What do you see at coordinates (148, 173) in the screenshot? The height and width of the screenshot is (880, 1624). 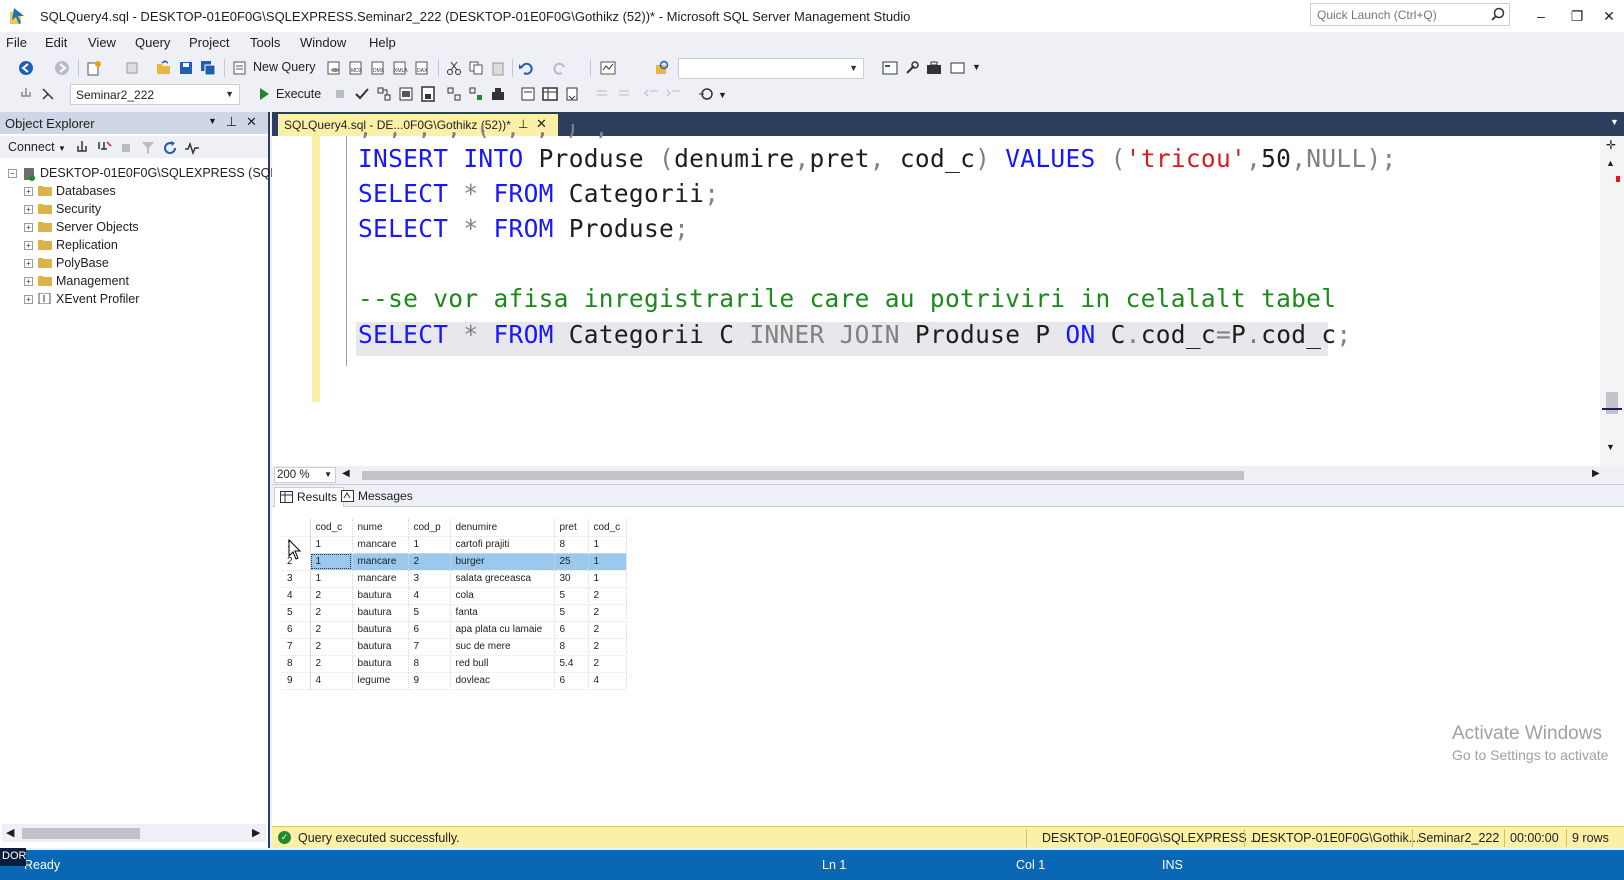 I see `tree-node-server: − DESKTOP-01E0F0G\SQLEXPRESS (SQL Se` at bounding box center [148, 173].